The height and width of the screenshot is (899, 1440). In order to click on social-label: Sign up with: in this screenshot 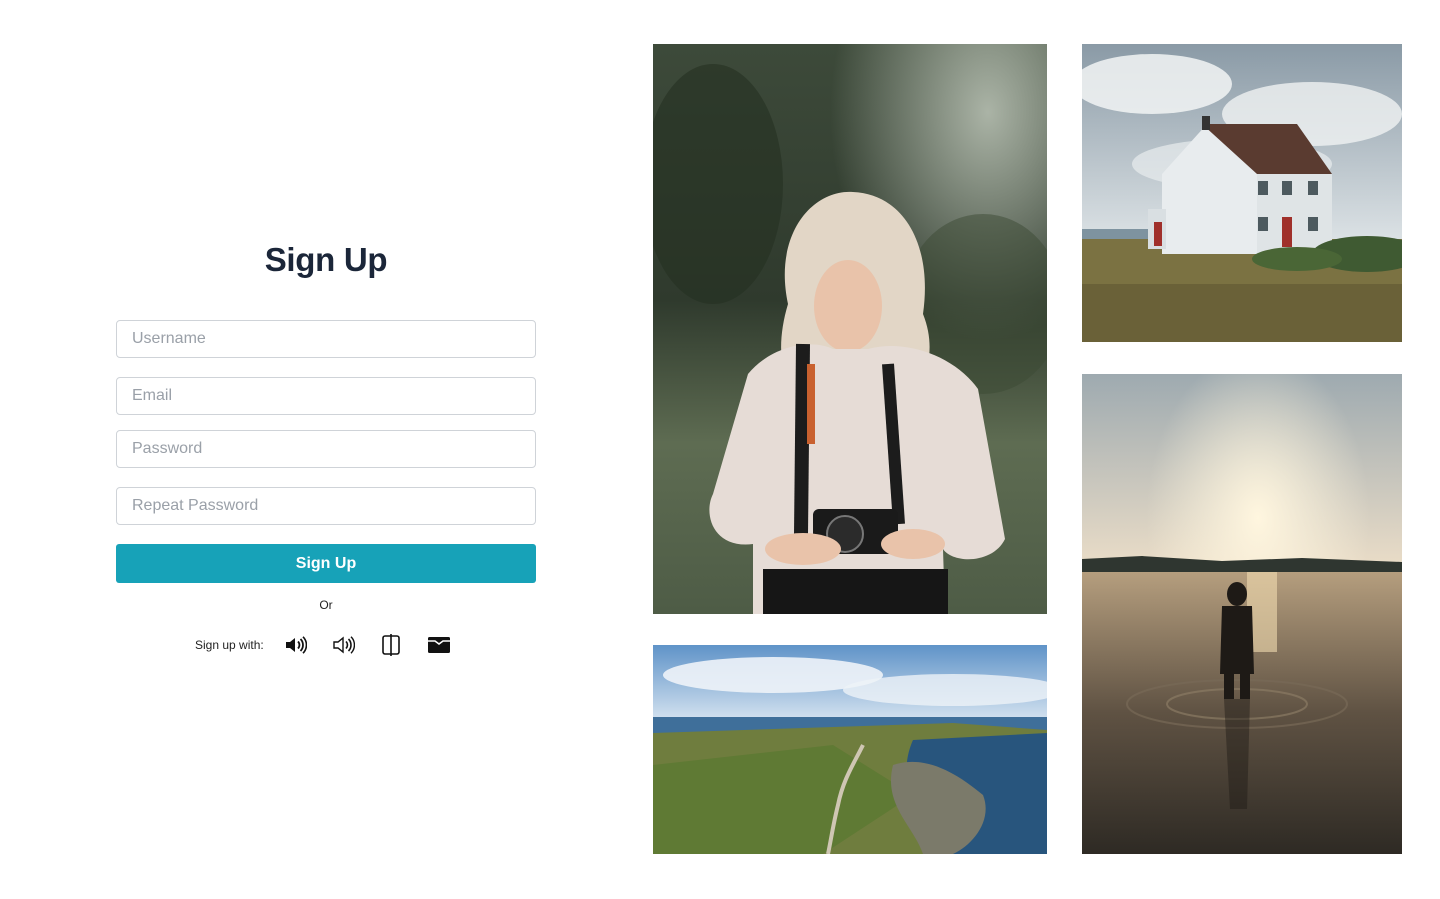, I will do `click(229, 645)`.